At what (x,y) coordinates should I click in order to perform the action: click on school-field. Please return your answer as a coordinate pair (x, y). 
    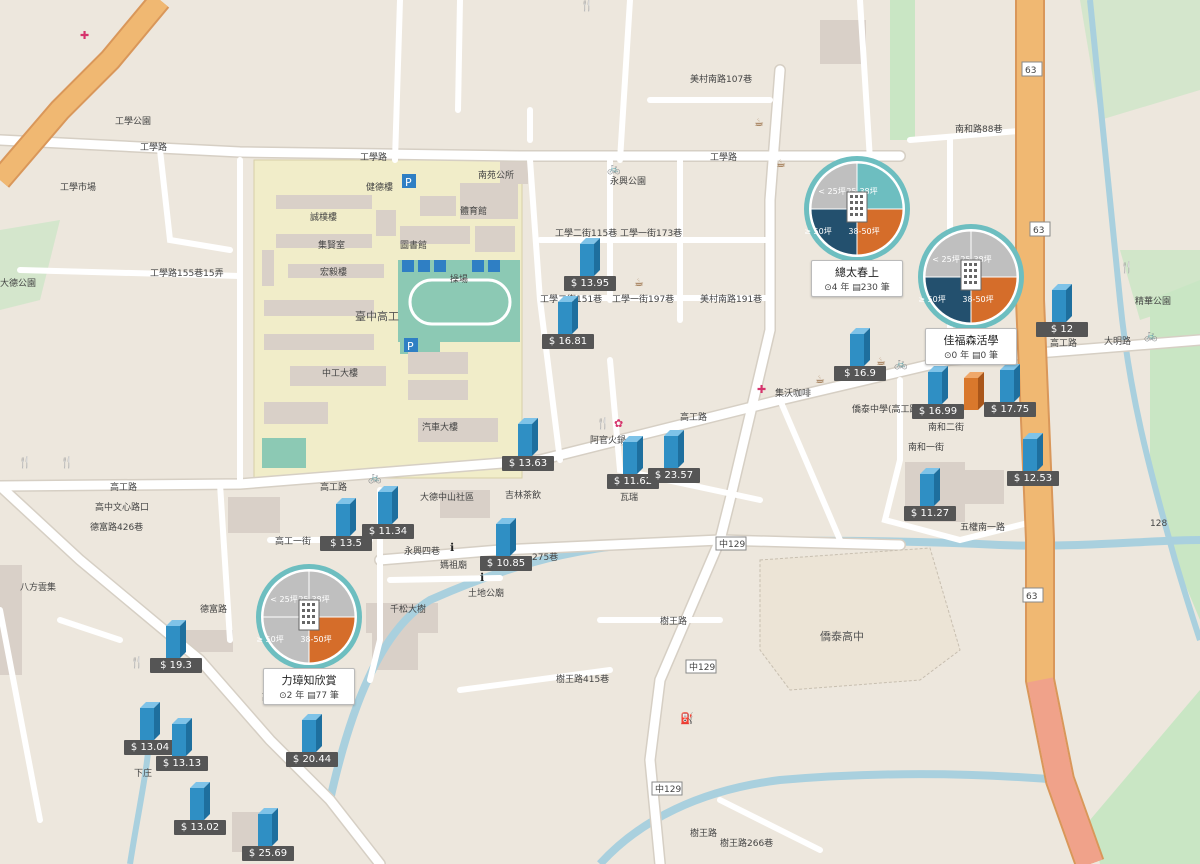
    Looking at the image, I should click on (284, 453).